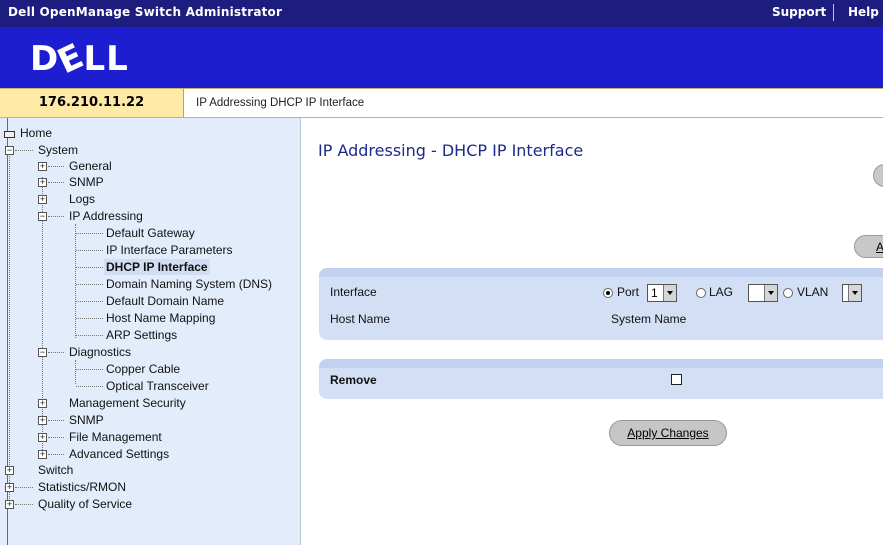  I want to click on vlan-select, so click(852, 293).